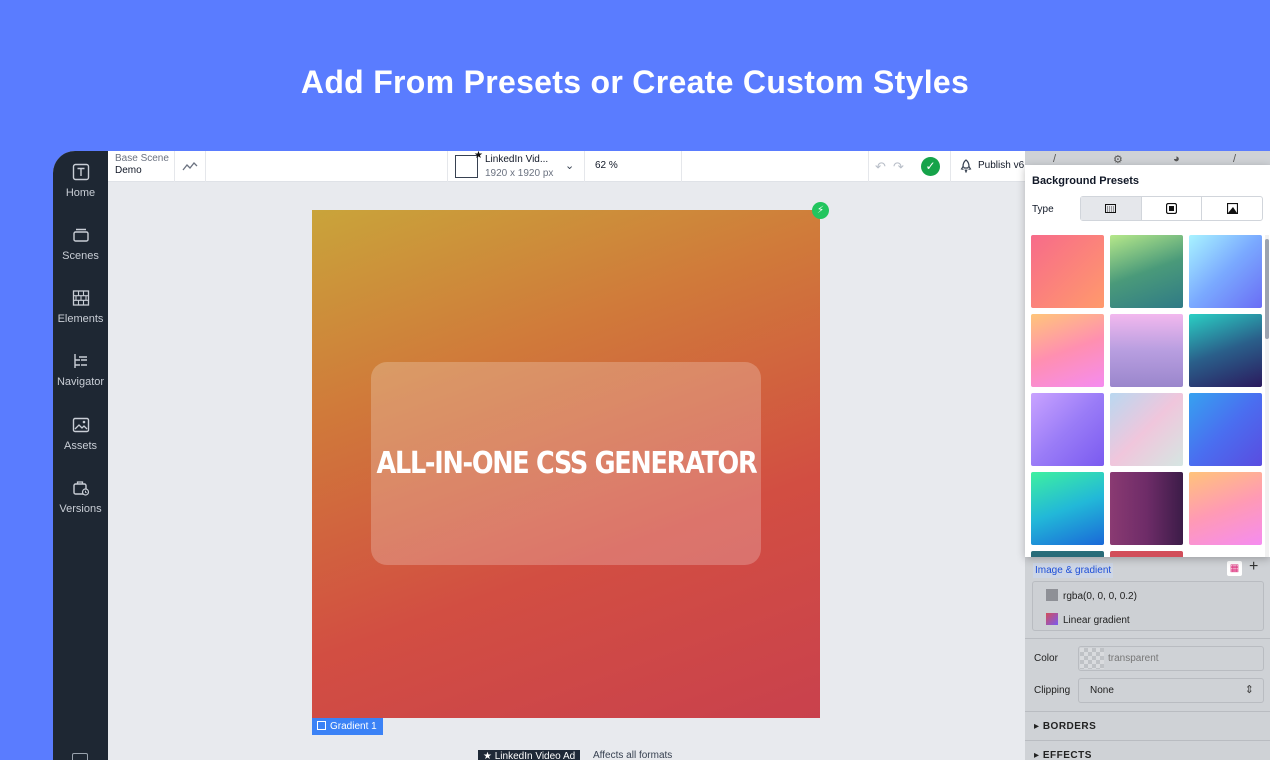 The image size is (1270, 760). What do you see at coordinates (898, 167) in the screenshot?
I see `redo-icon: ↷` at bounding box center [898, 167].